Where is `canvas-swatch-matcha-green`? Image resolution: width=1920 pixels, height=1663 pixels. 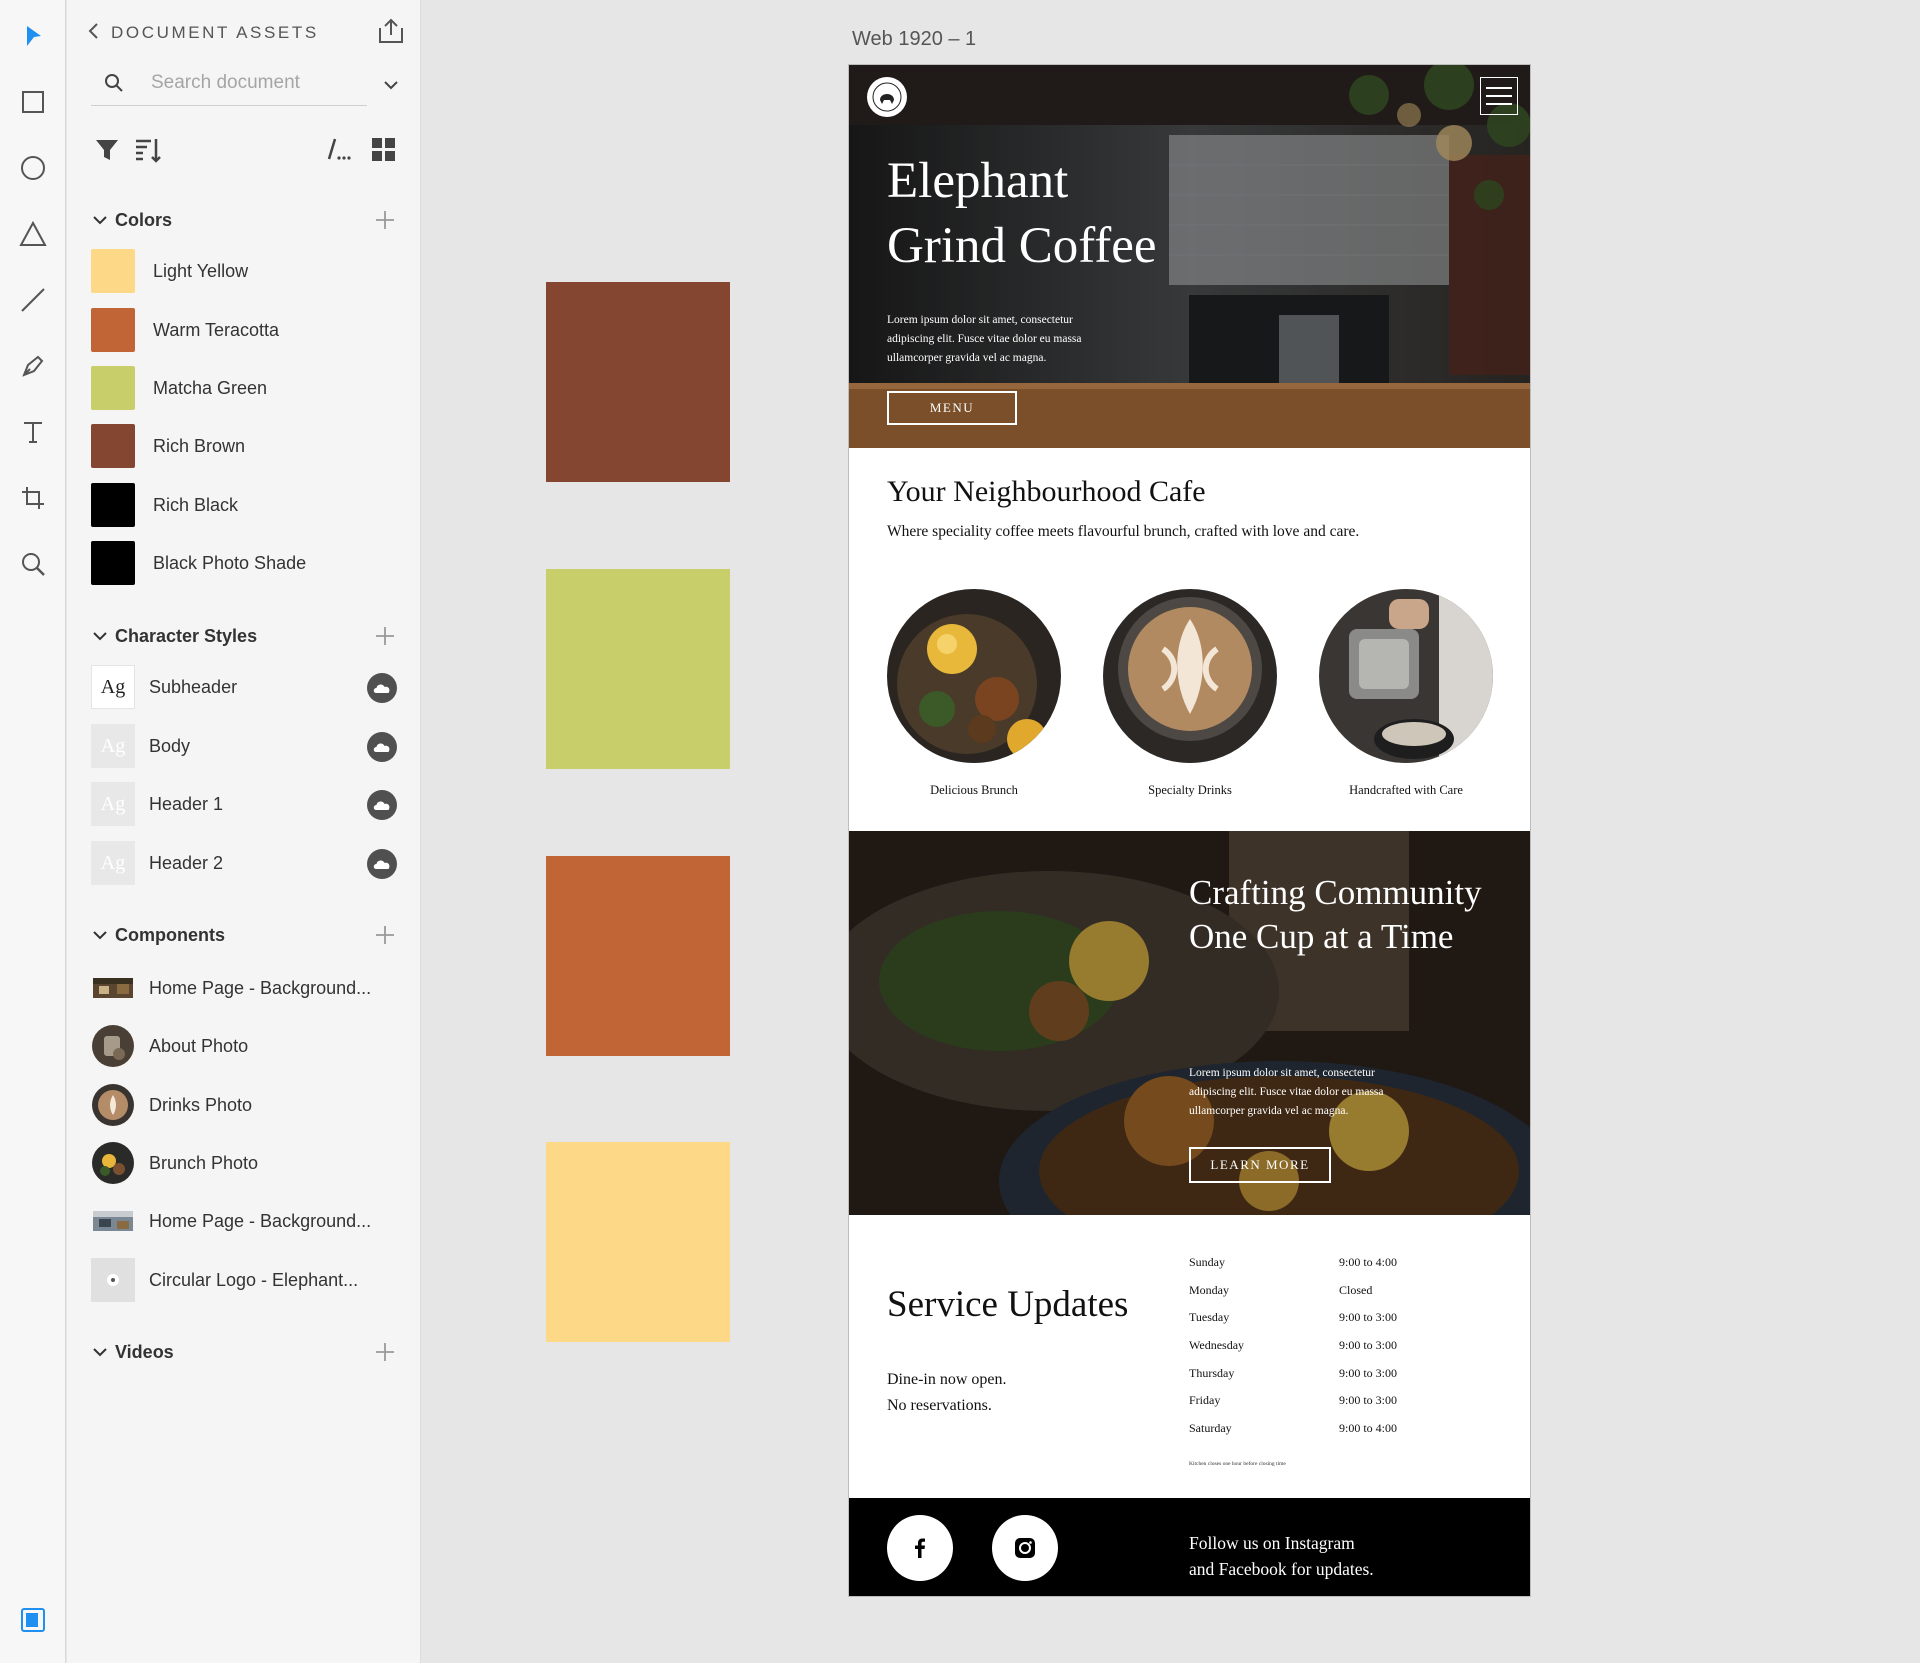 canvas-swatch-matcha-green is located at coordinates (638, 669).